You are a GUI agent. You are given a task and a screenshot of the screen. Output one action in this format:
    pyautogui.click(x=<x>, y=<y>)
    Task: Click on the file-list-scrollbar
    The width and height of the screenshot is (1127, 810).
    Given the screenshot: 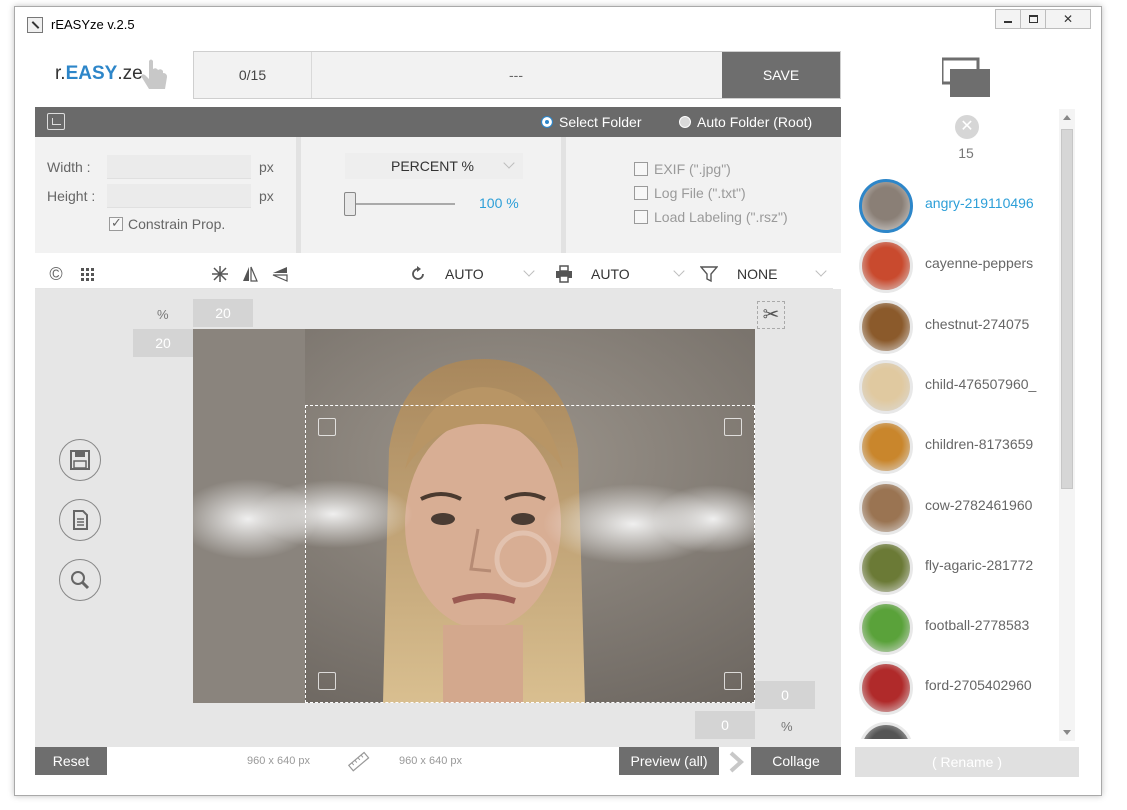 What is the action you would take?
    pyautogui.click(x=1067, y=425)
    